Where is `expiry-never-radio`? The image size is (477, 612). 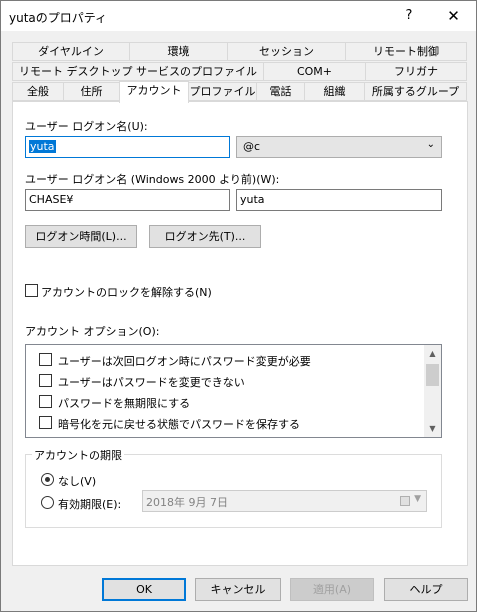 expiry-never-radio is located at coordinates (47, 479).